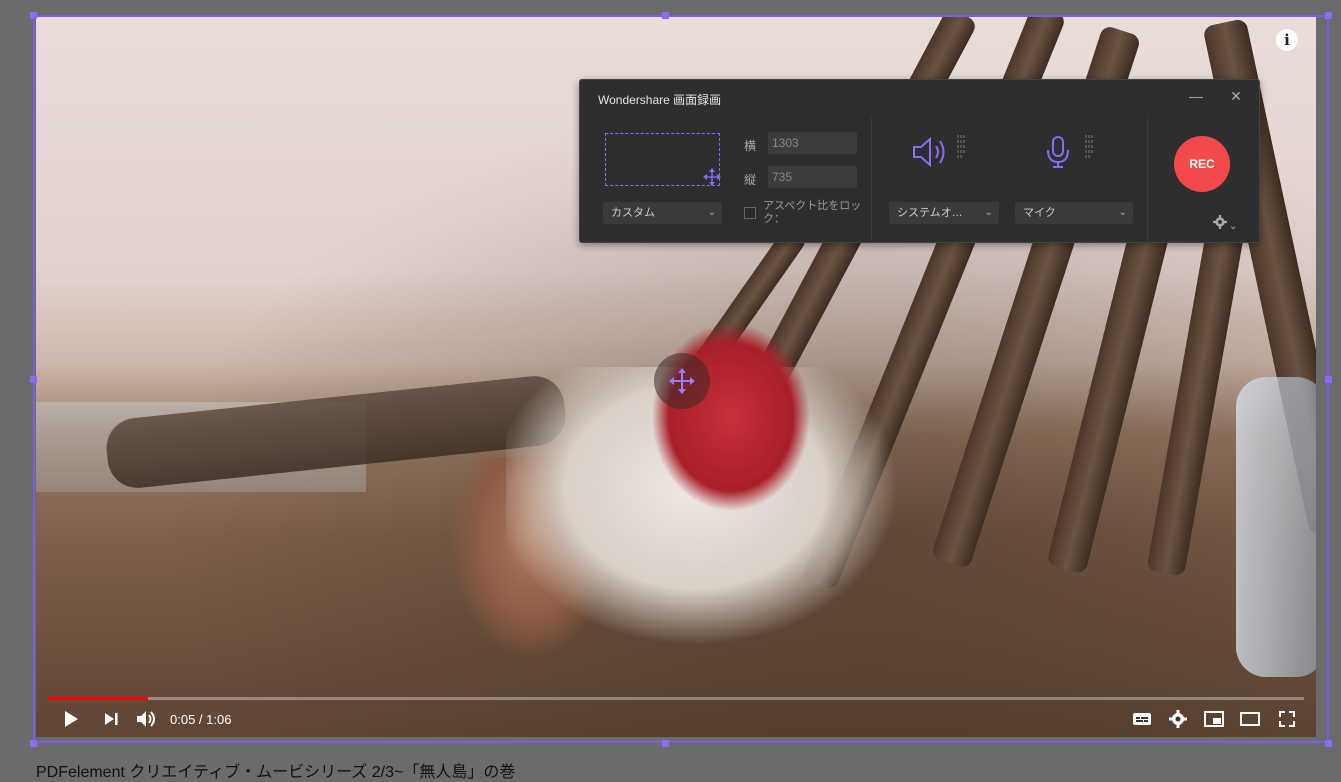  I want to click on area-mode-value: カスタム, so click(633, 213).